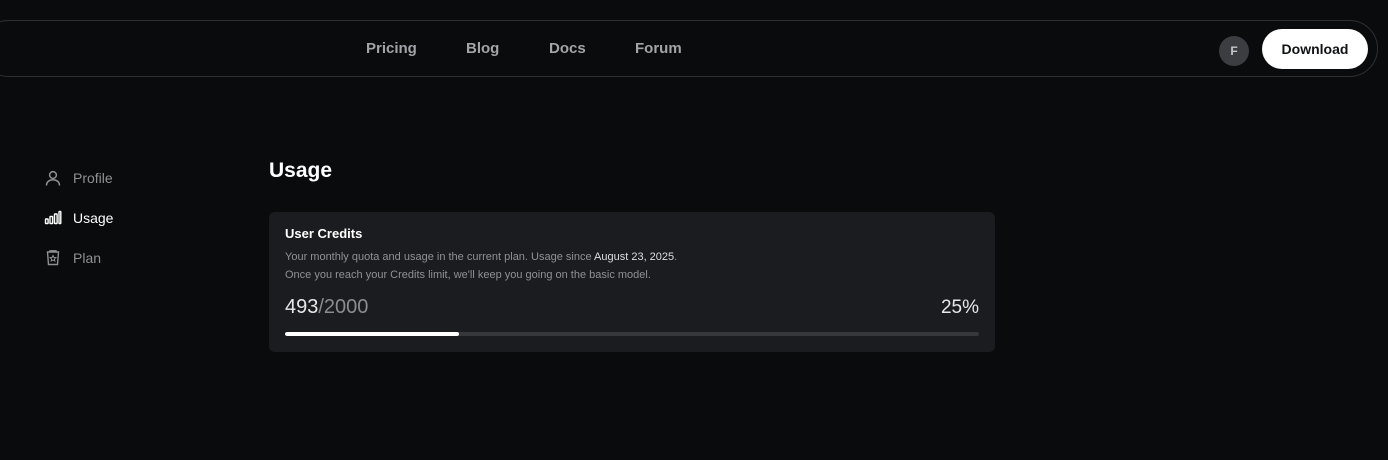 The image size is (1388, 460). I want to click on sidebar-item-plan: Plan, so click(134, 258).